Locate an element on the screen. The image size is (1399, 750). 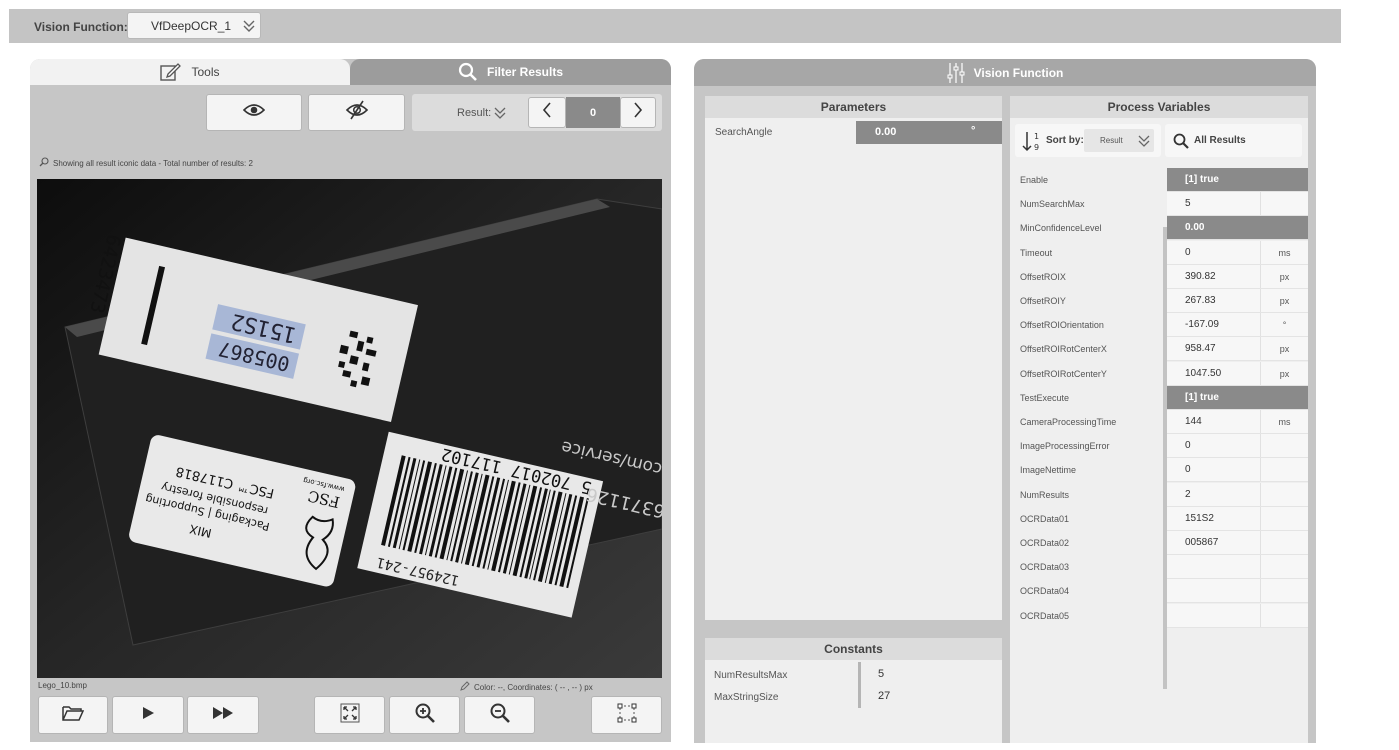
fast-forward-icon is located at coordinates (223, 715).